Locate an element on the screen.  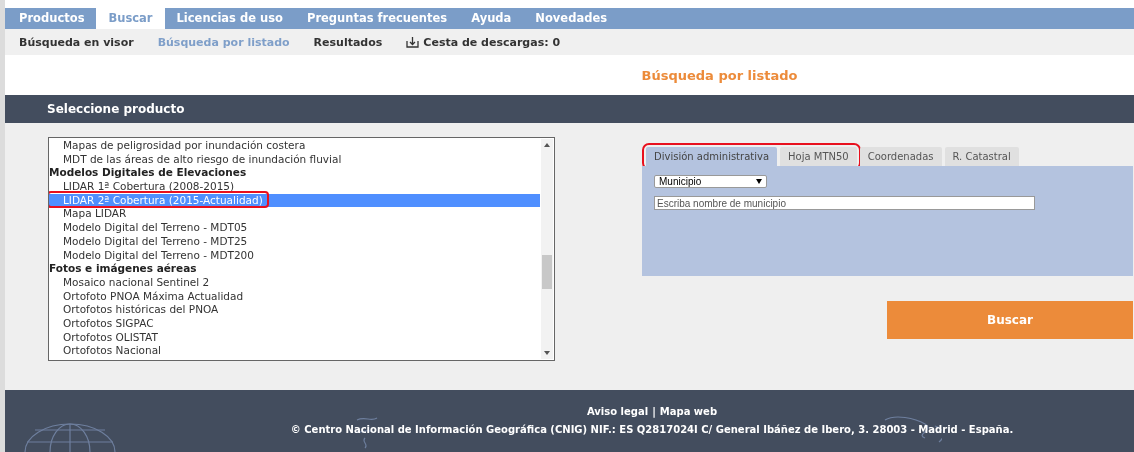
list-group-heading: Modelos Digitales de Elevaciones is located at coordinates (148, 173).